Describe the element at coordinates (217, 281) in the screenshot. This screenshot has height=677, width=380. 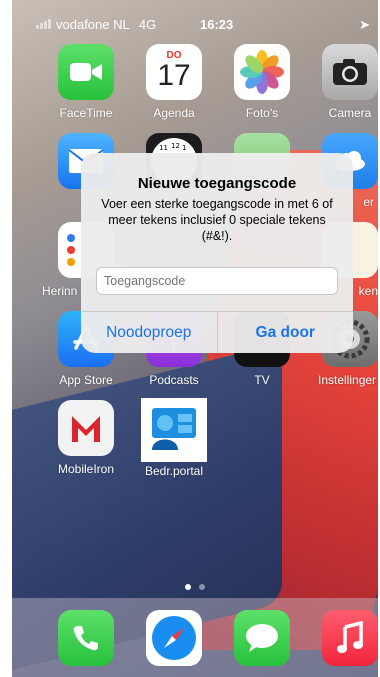
I see `passcode-input` at that location.